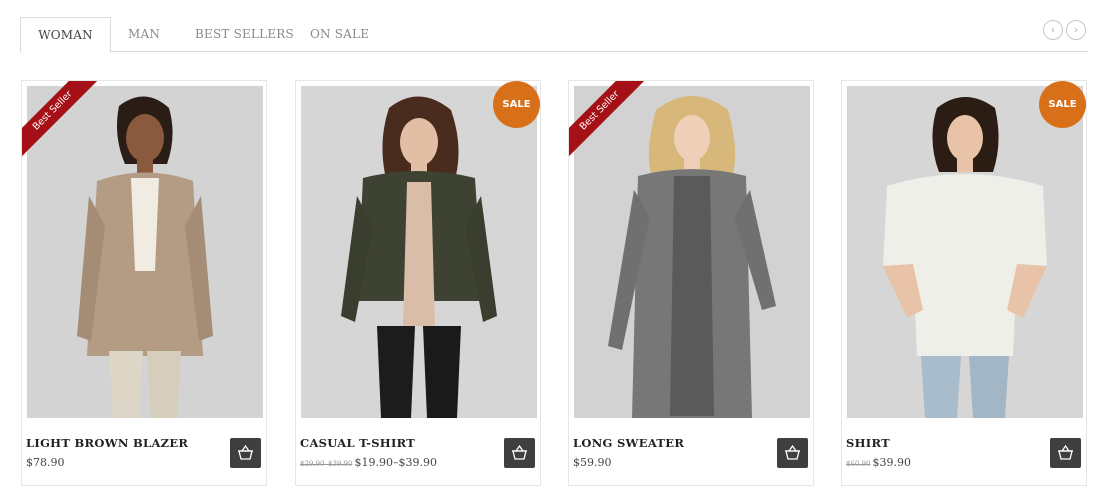 The height and width of the screenshot is (502, 1115). Describe the element at coordinates (244, 34) in the screenshot. I see `tab-best-sellers: BEST SELLERS` at that location.